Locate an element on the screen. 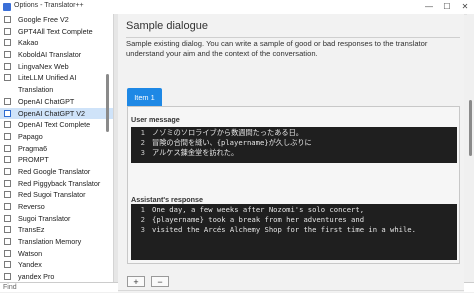 The image size is (474, 293). app-icon is located at coordinates (7, 7).